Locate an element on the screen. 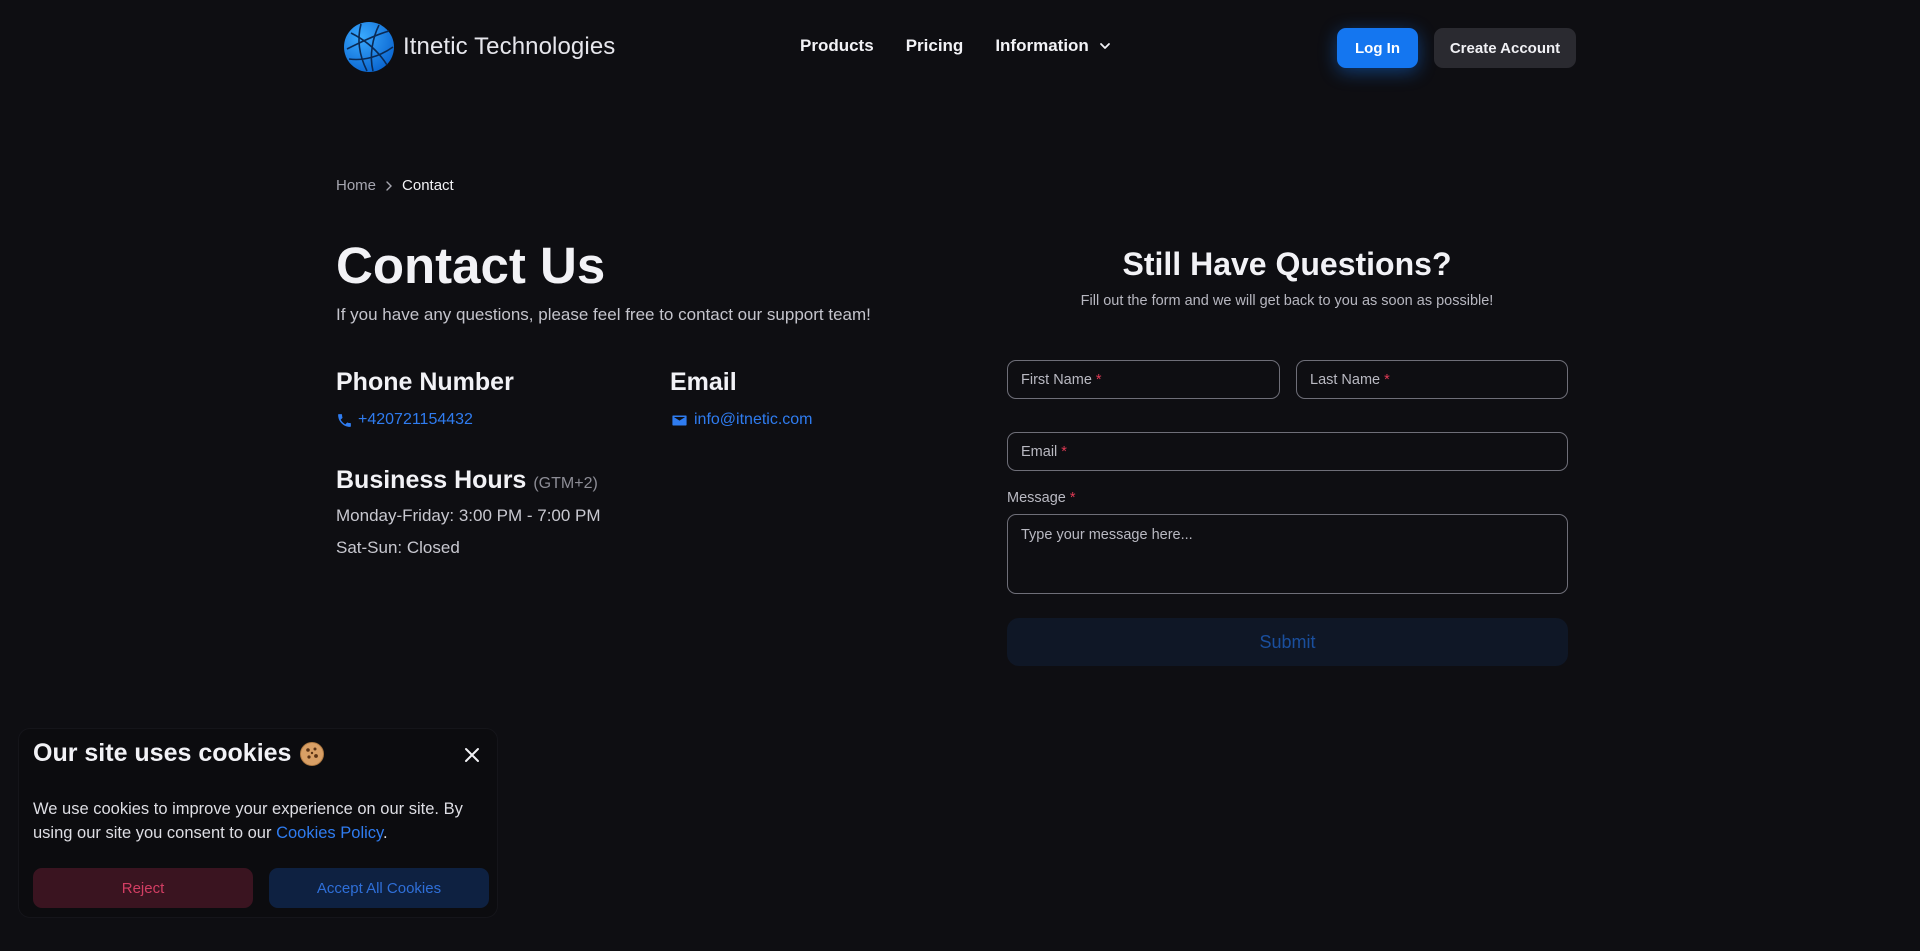 The height and width of the screenshot is (951, 1920). email-field: Email * is located at coordinates (1287, 451).